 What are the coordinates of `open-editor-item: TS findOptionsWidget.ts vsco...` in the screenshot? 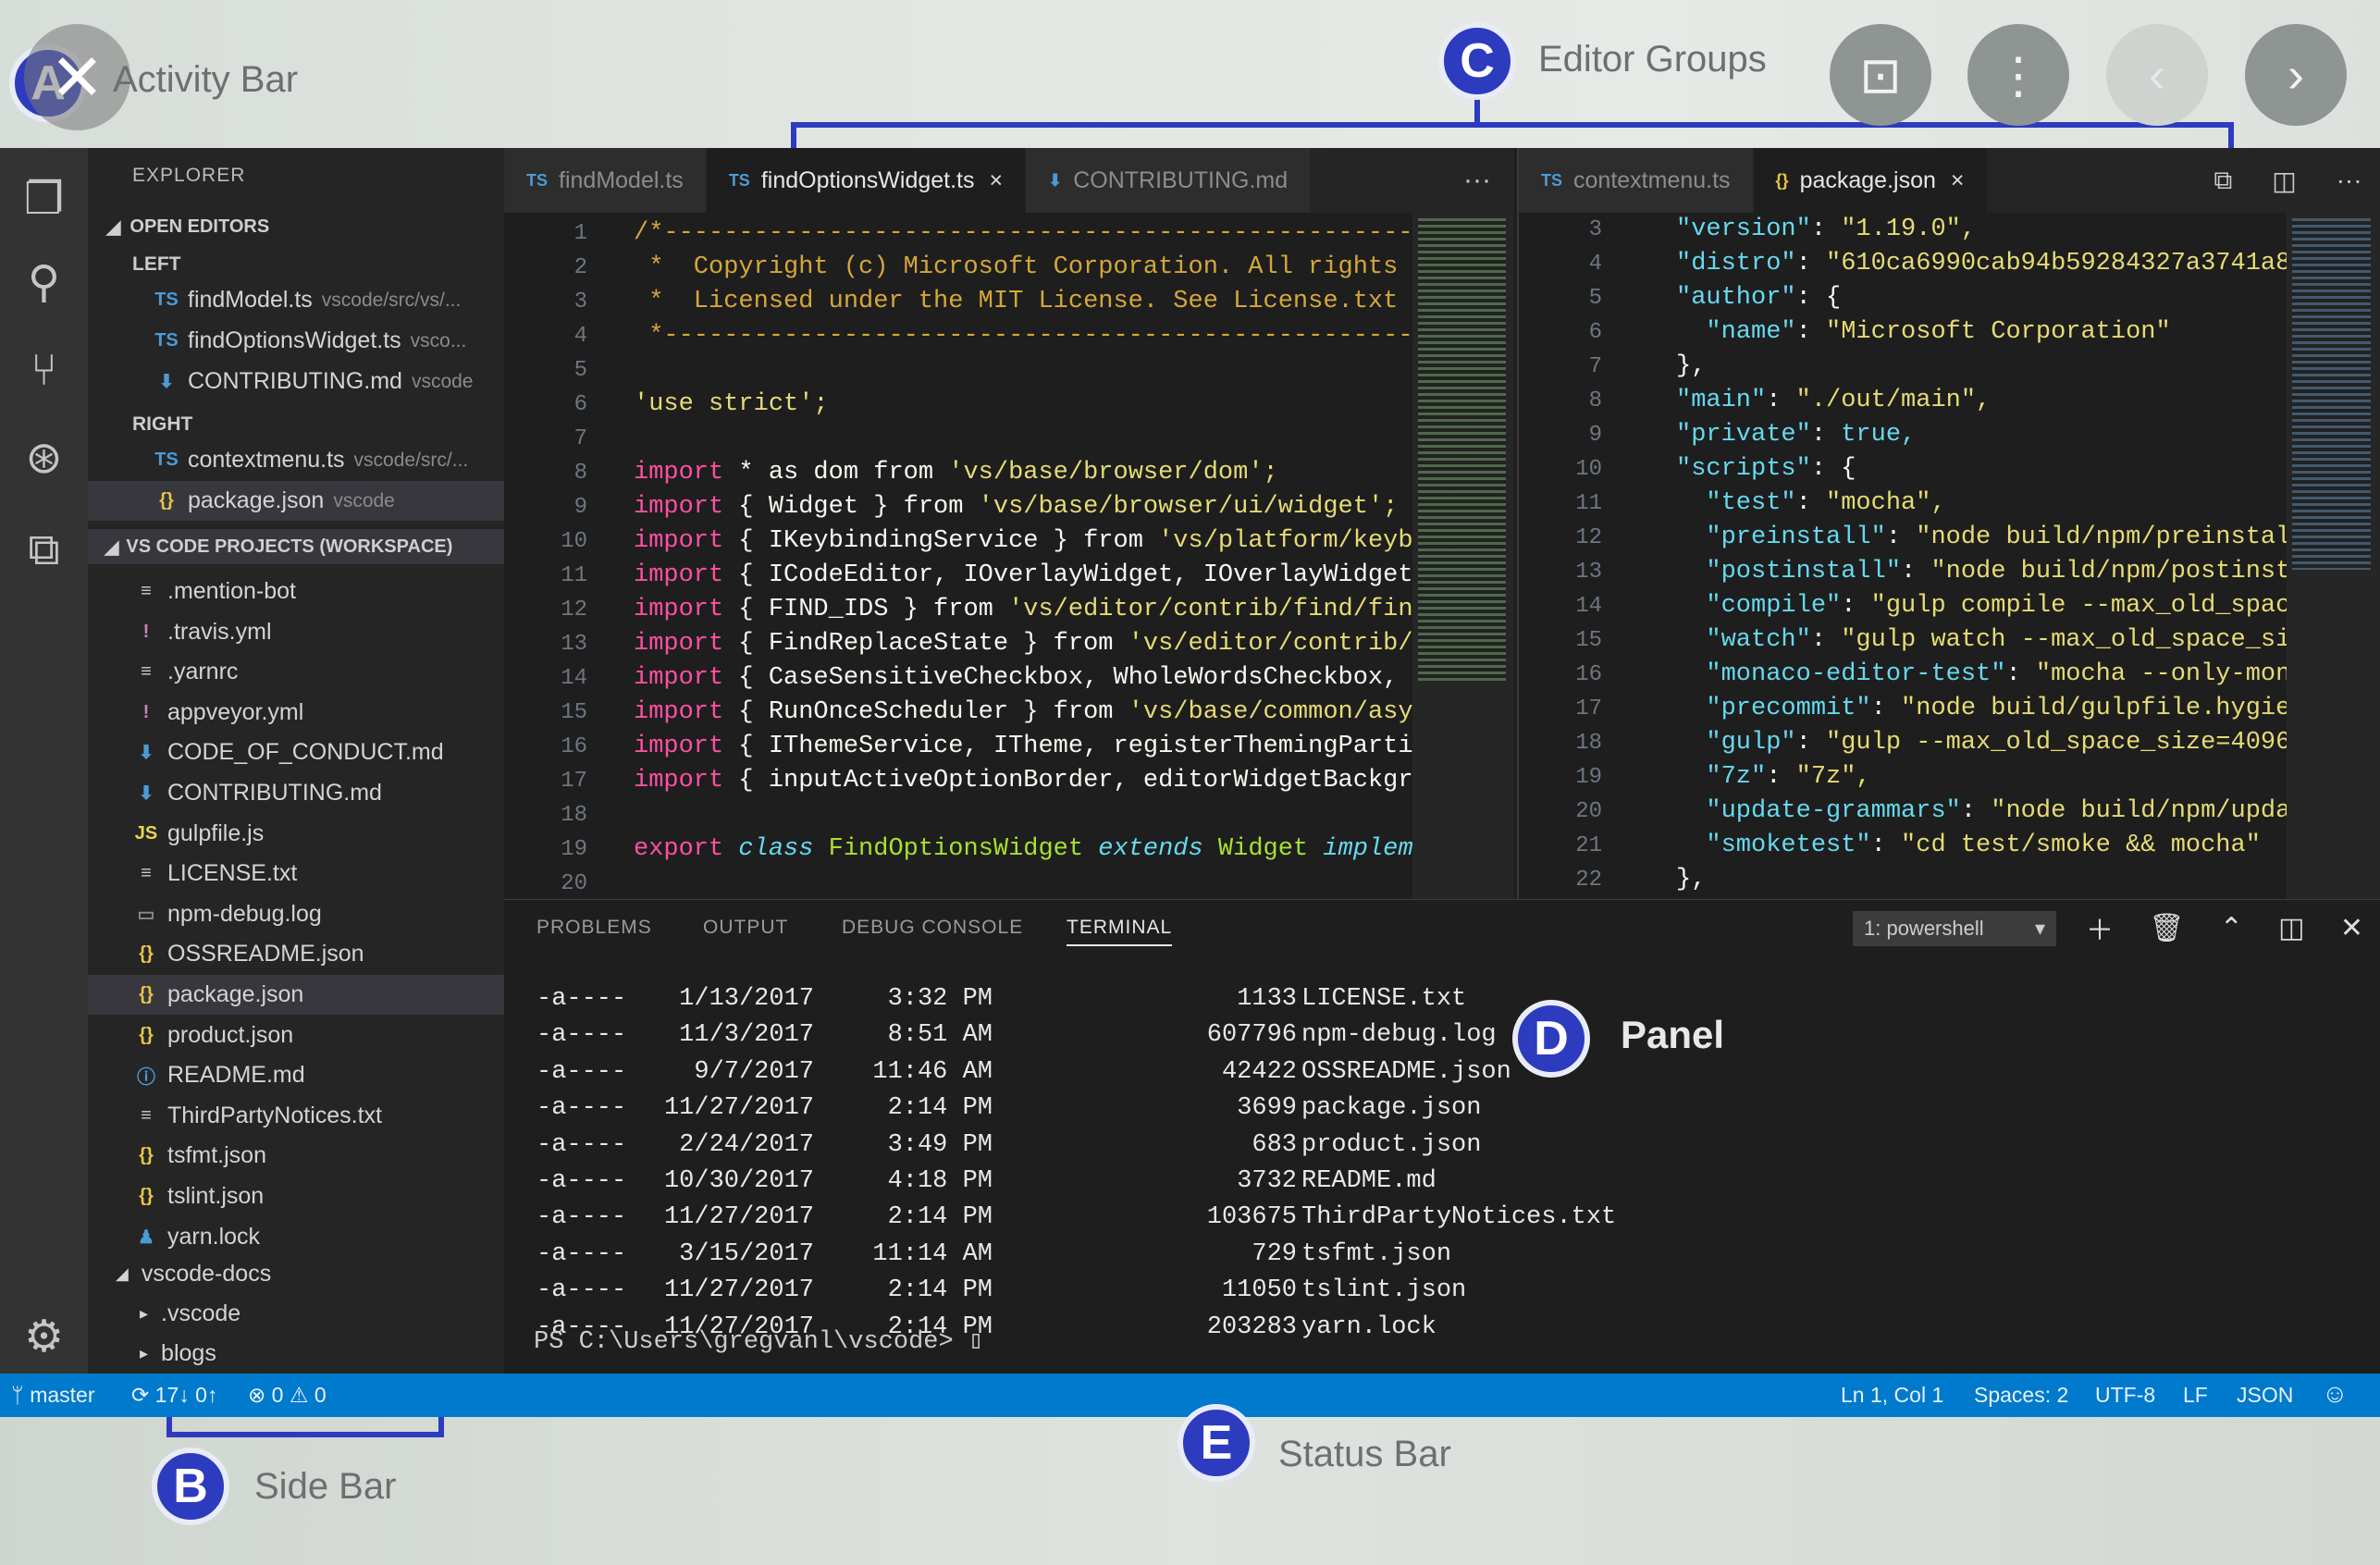 It's located at (296, 341).